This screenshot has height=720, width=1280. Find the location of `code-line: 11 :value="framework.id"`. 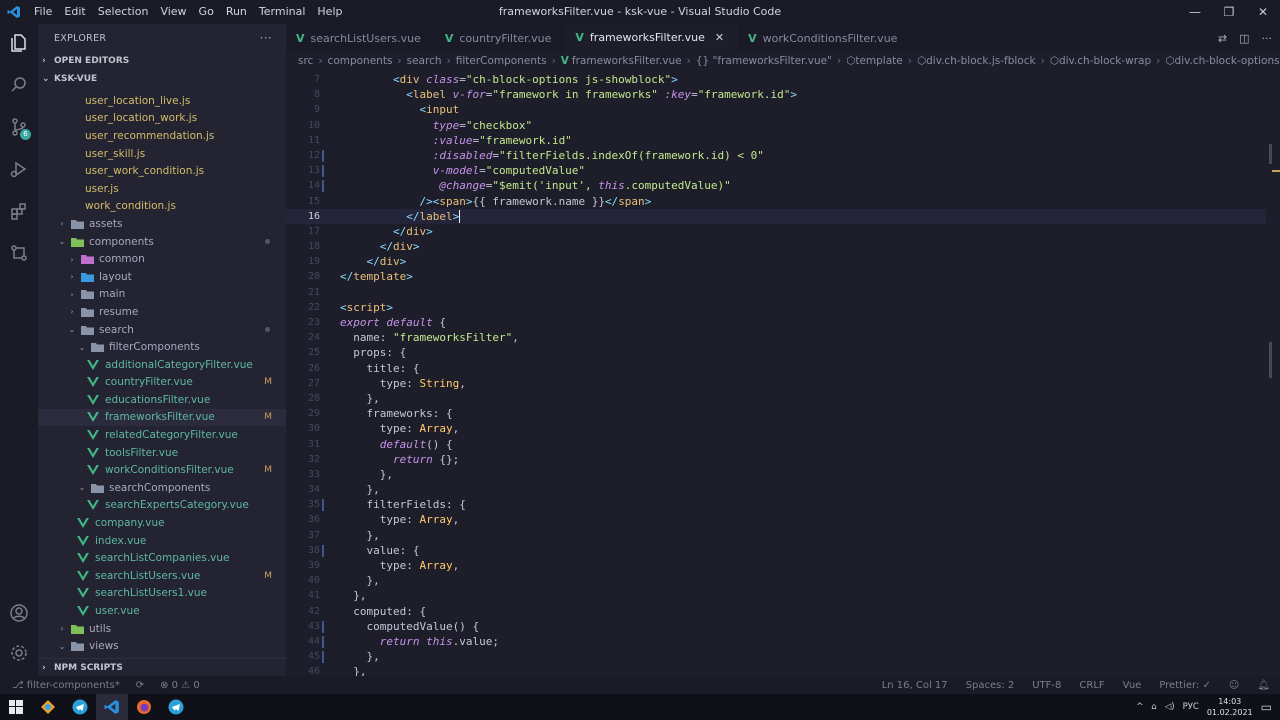

code-line: 11 :value="framework.id" is located at coordinates (776, 140).